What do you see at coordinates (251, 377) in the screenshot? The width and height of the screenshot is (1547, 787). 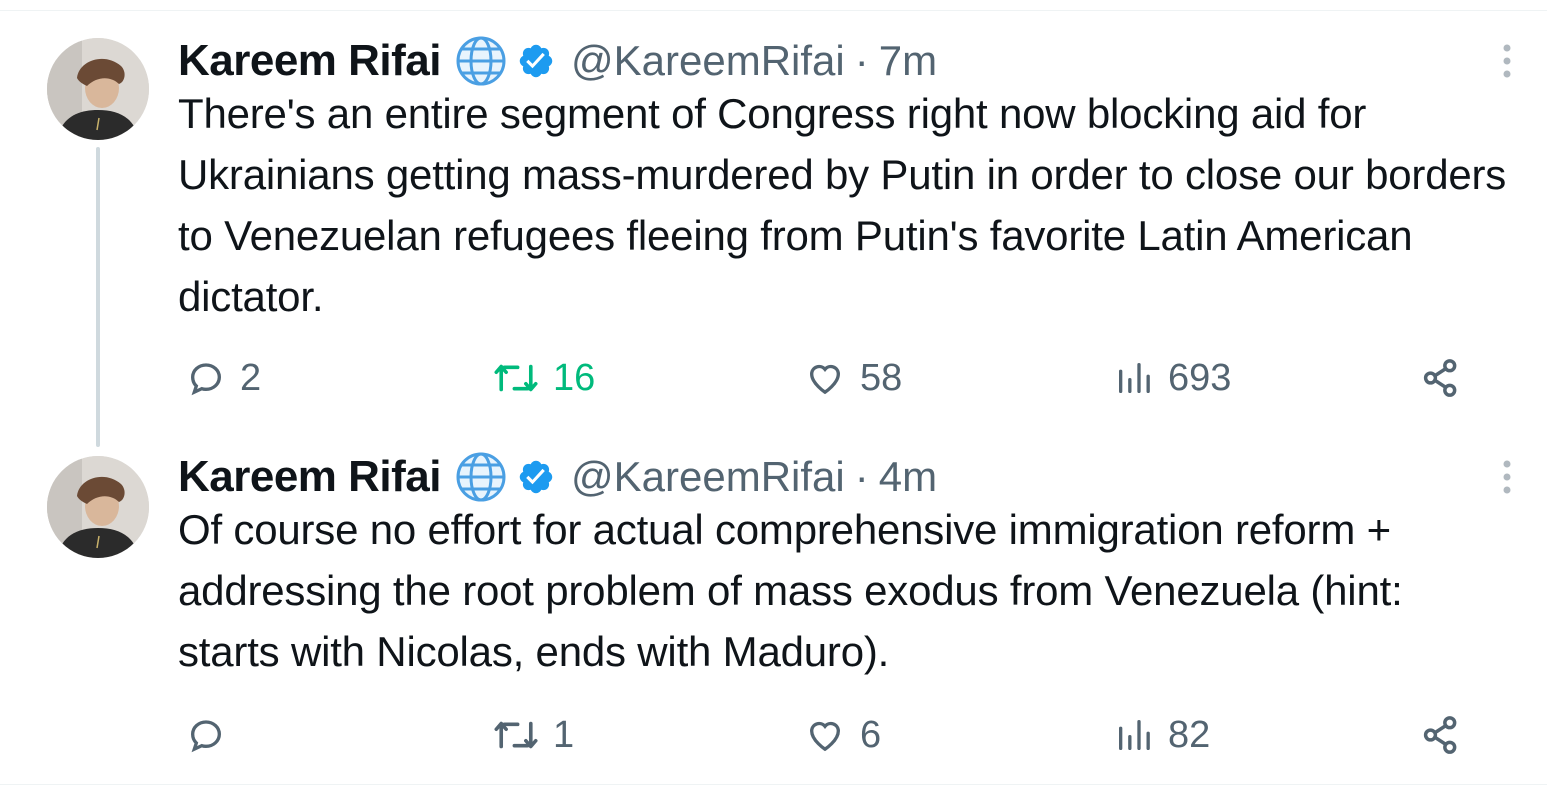 I see `reply-count: 2` at bounding box center [251, 377].